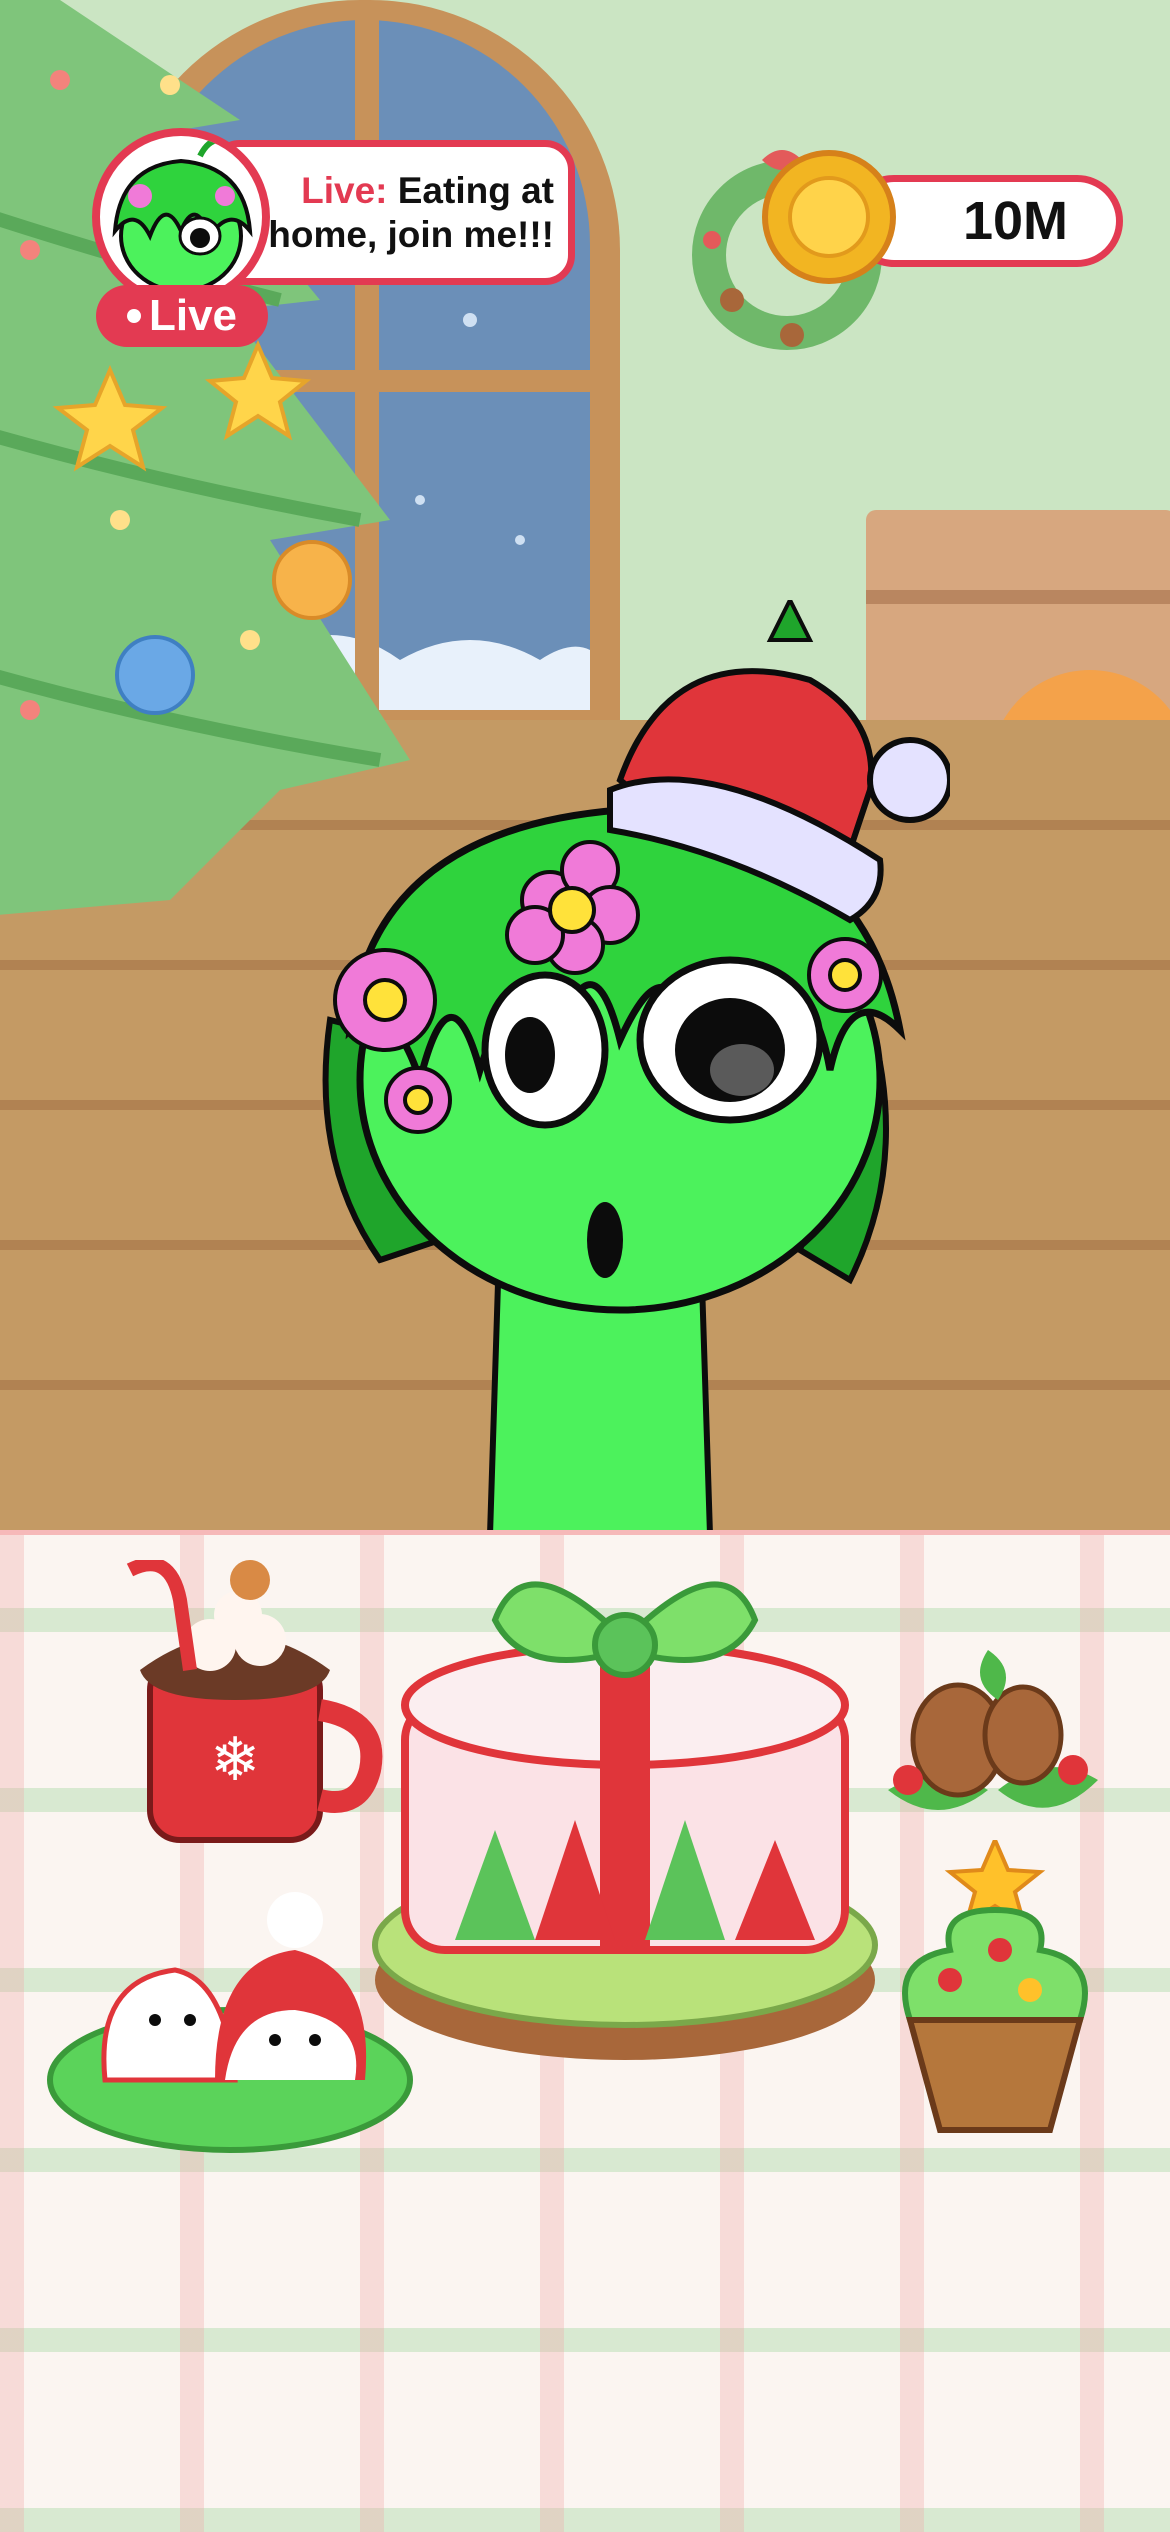 This screenshot has width=1170, height=2532. Describe the element at coordinates (411, 234) in the screenshot. I see `live-status-text-2: home, join me!!!` at that location.